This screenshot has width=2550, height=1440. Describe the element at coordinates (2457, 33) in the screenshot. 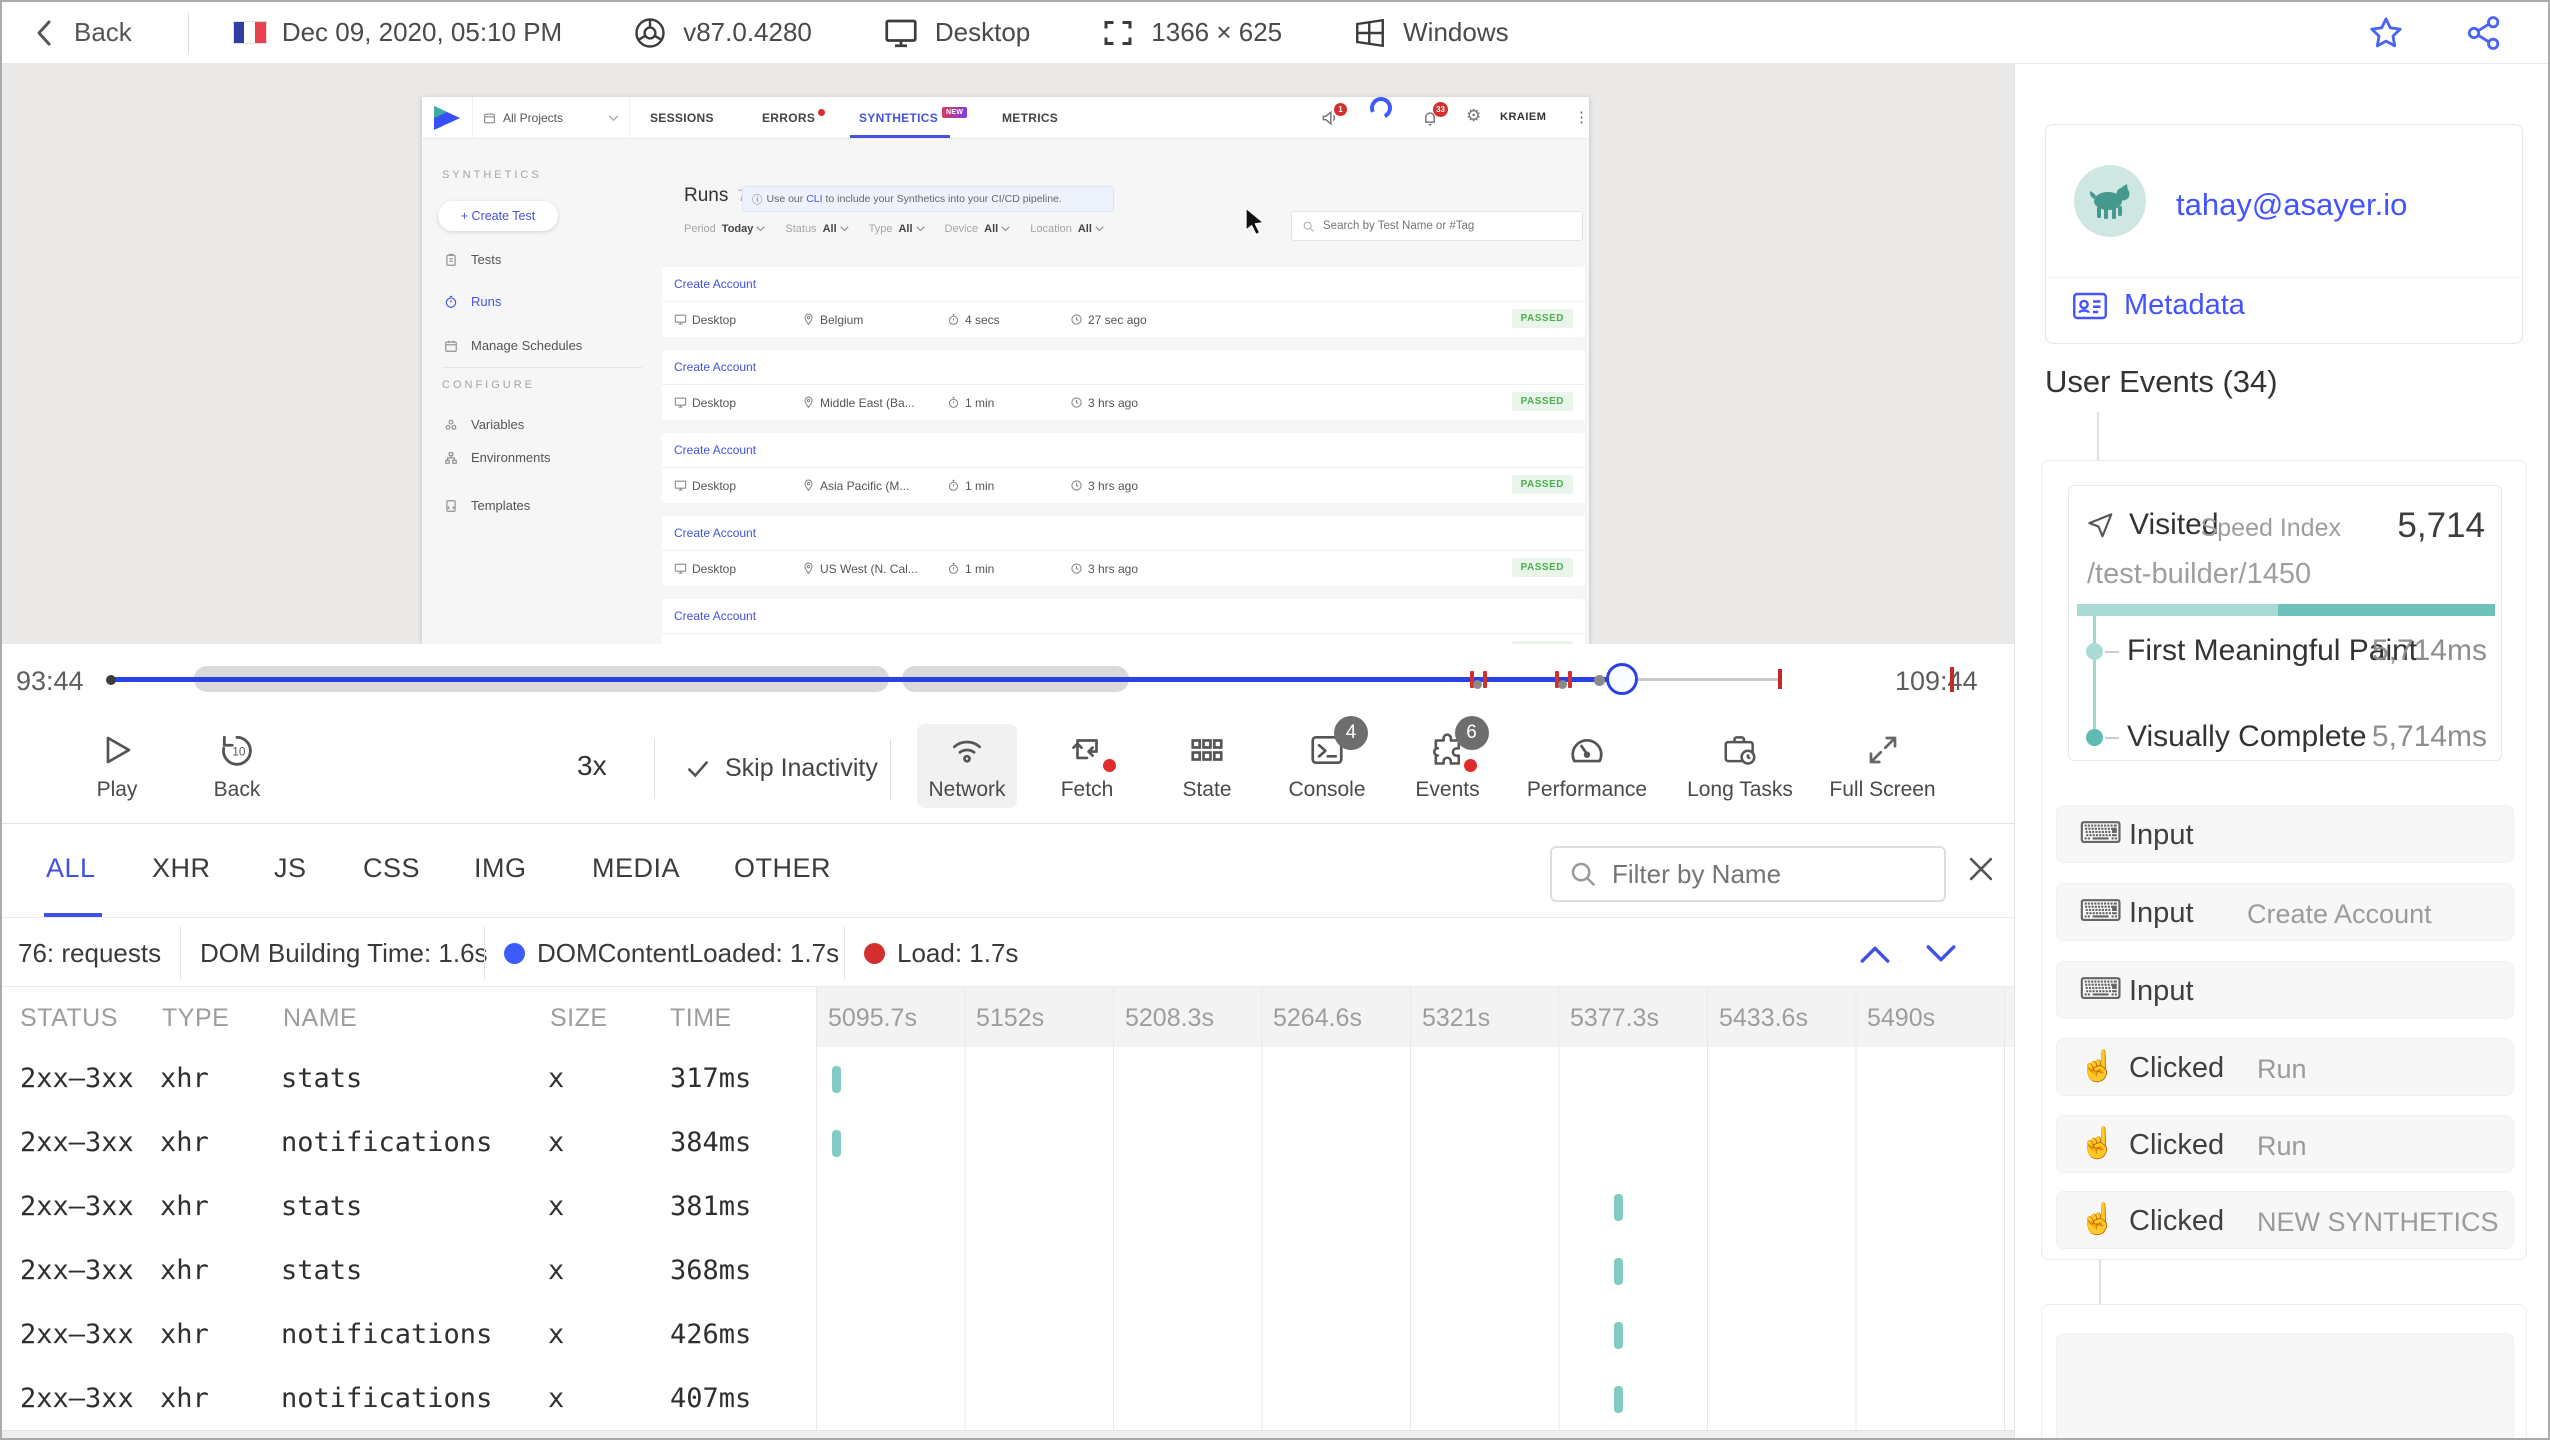

I see `topbar-actions` at that location.